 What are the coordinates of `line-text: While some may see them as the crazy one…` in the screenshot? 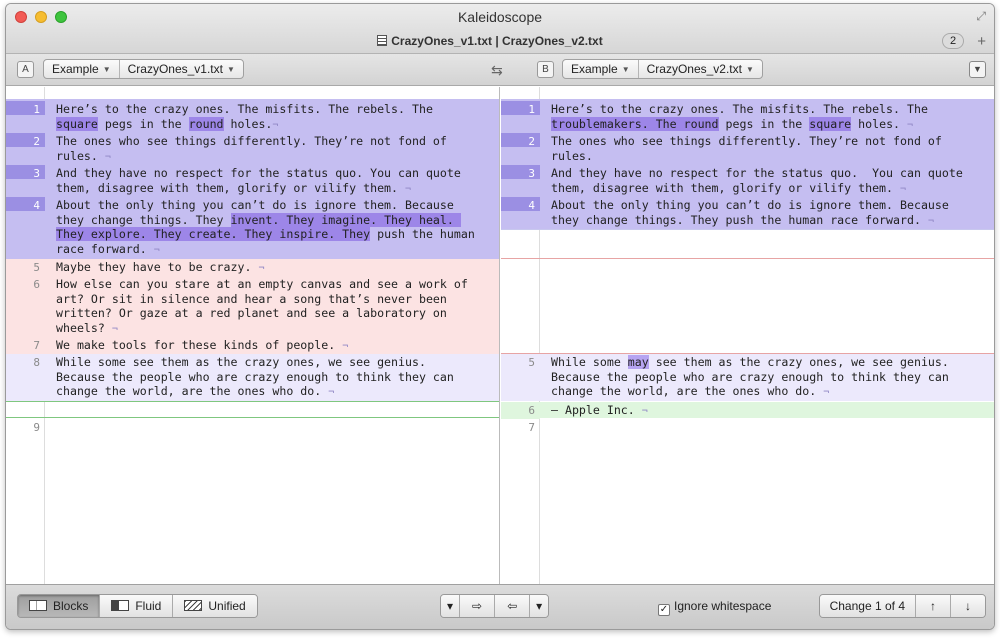 It's located at (753, 376).